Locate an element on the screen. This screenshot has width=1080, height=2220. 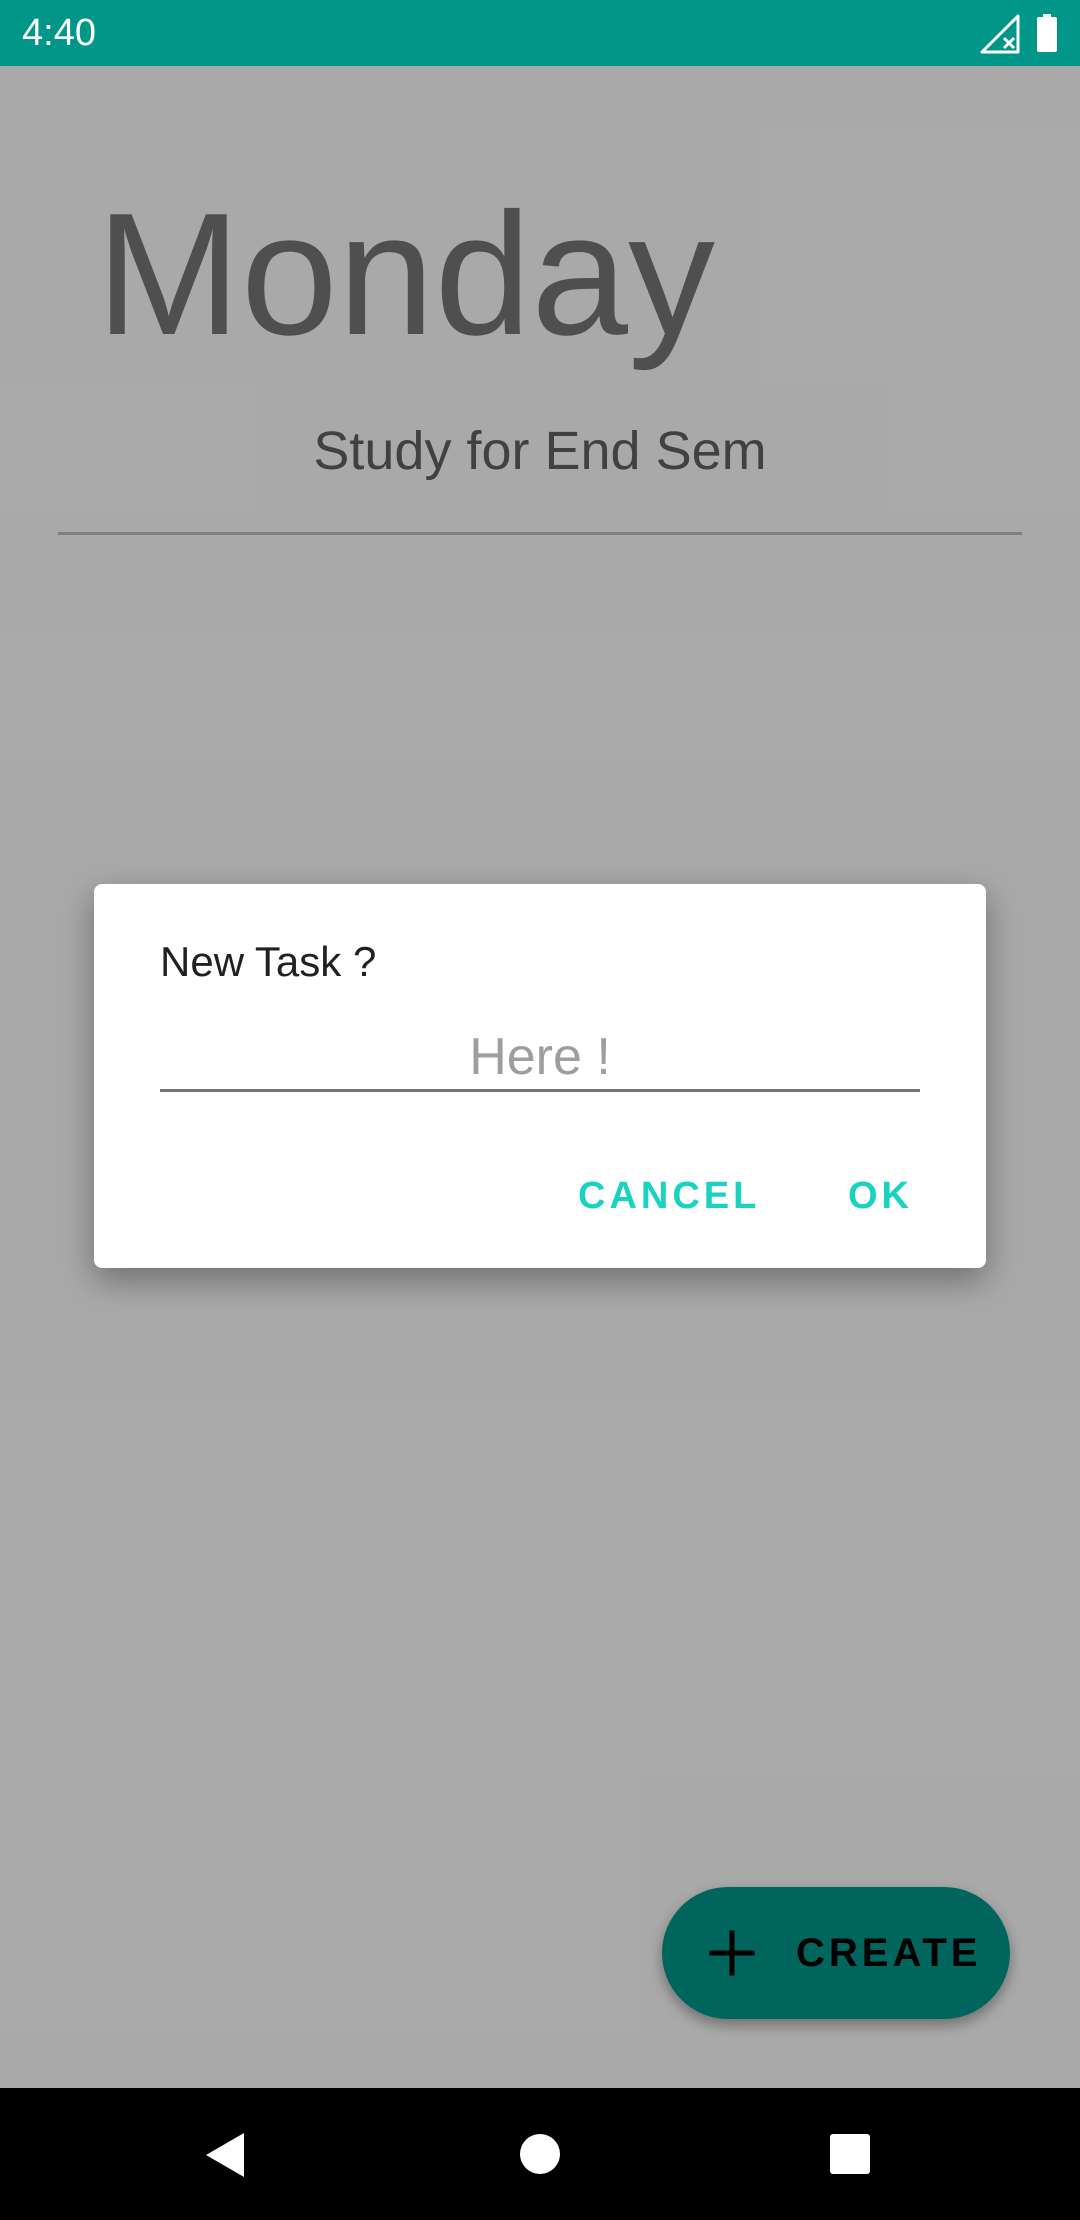
dialog-title: New Task ? is located at coordinates (268, 961).